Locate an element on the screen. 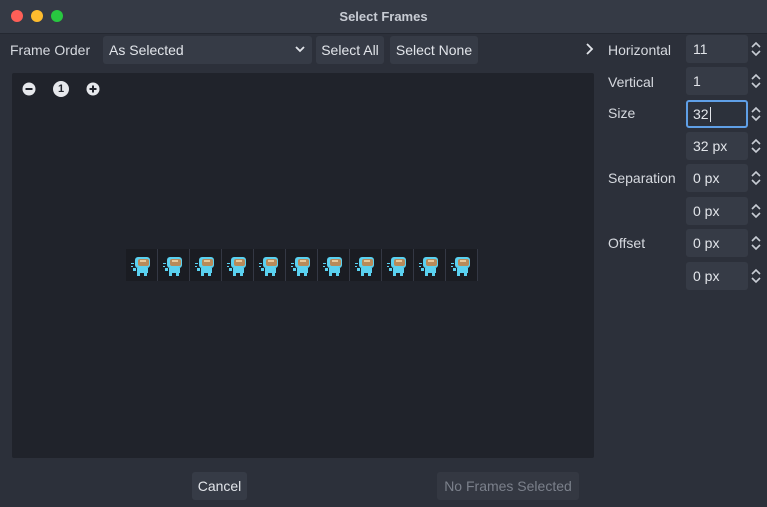 The width and height of the screenshot is (767, 507). zoom-out-icon is located at coordinates (29, 89).